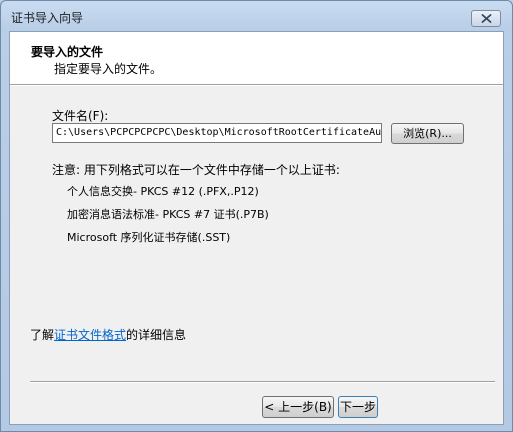 Image resolution: width=513 pixels, height=432 pixels. What do you see at coordinates (149, 237) in the screenshot?
I see `format-item-sst: Microsoft 序列化证书存储(.SST)` at bounding box center [149, 237].